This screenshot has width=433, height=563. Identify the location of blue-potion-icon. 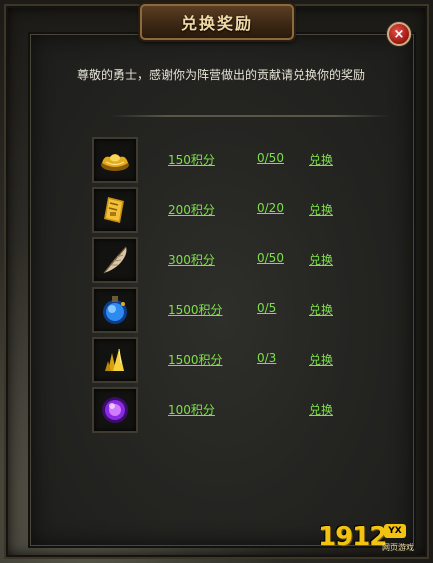
(115, 310).